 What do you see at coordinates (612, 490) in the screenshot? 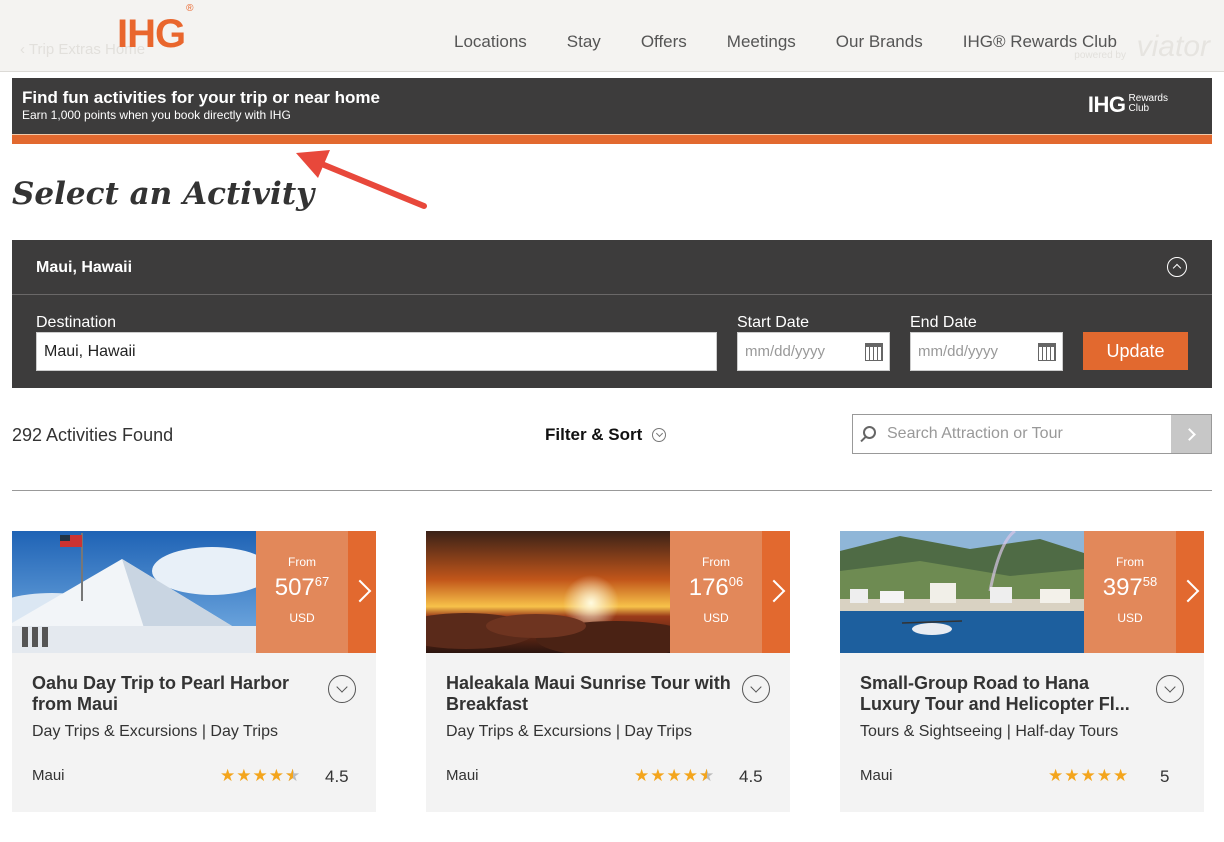
I see `divider` at bounding box center [612, 490].